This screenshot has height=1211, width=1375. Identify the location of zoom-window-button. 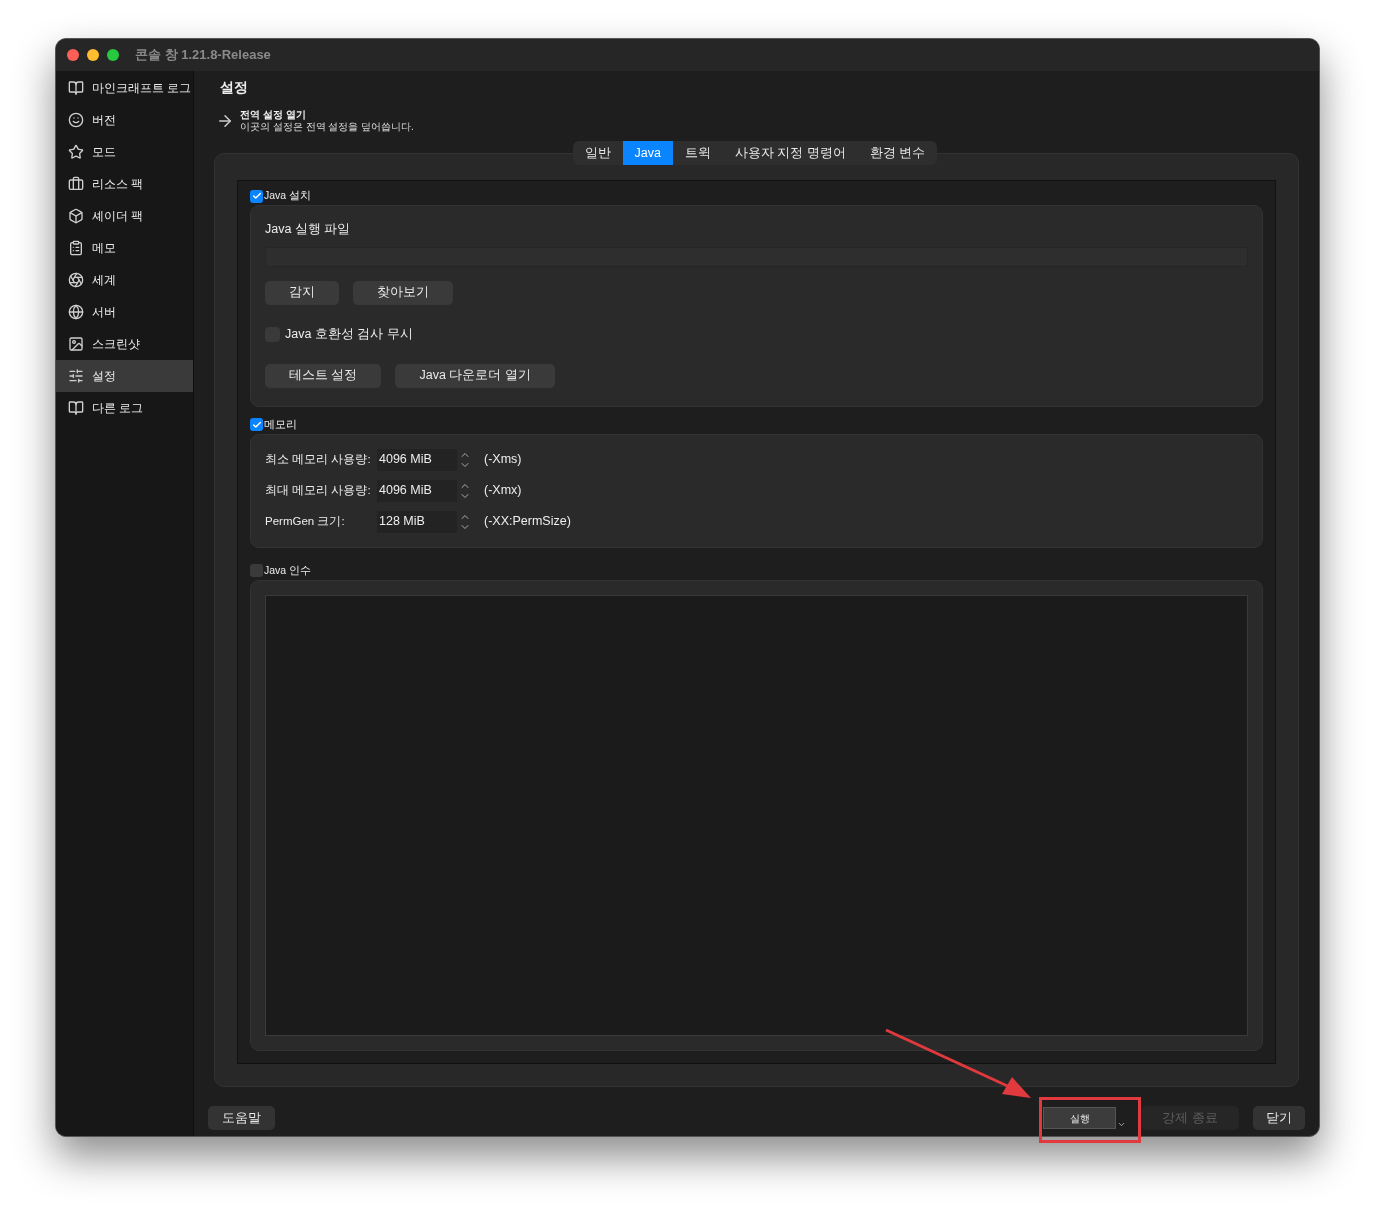
(113, 55).